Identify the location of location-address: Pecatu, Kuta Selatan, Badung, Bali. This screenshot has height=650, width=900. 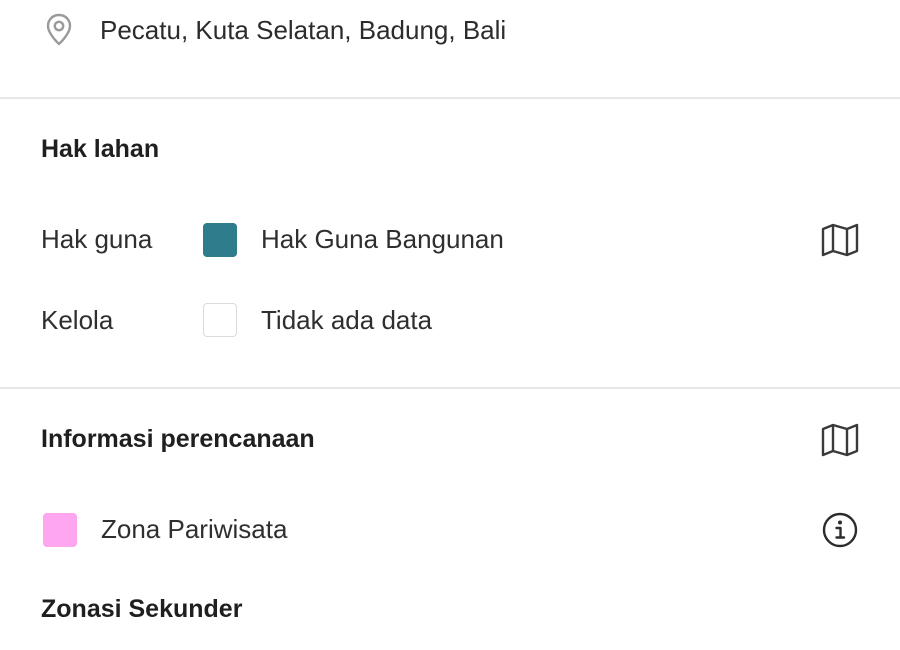
(303, 29).